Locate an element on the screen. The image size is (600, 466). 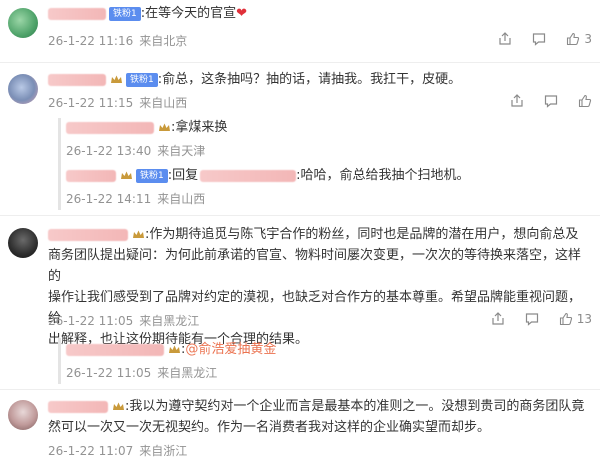
timestamp: 26-1-22 14:11 is located at coordinates (109, 199).